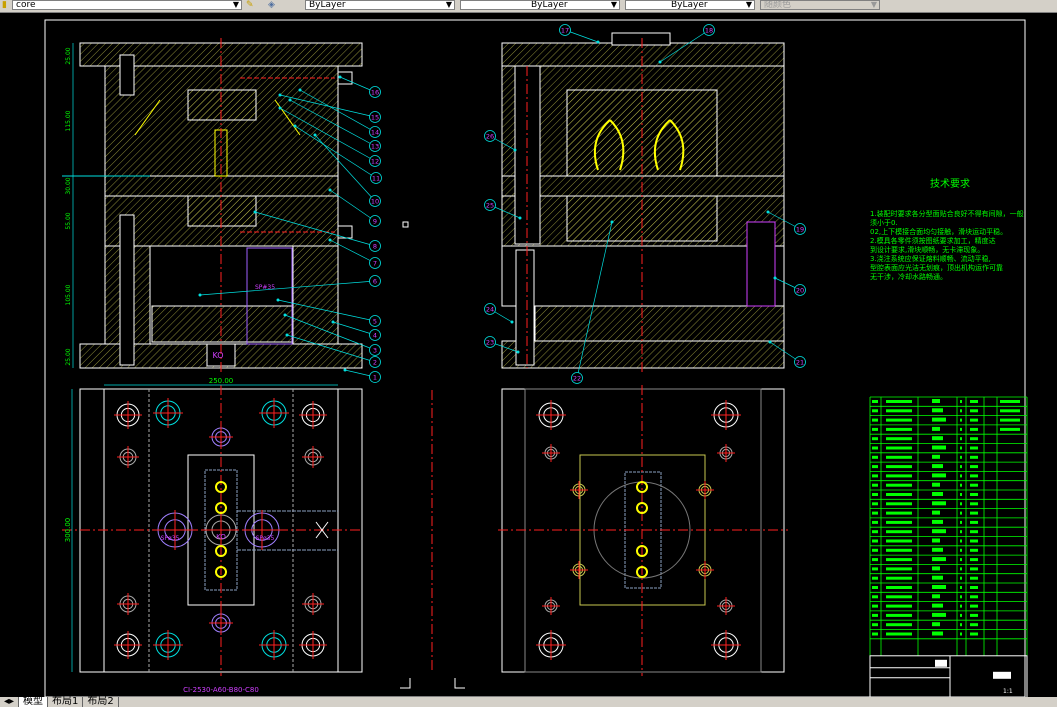  I want to click on balloon-number: 12, so click(375, 162).